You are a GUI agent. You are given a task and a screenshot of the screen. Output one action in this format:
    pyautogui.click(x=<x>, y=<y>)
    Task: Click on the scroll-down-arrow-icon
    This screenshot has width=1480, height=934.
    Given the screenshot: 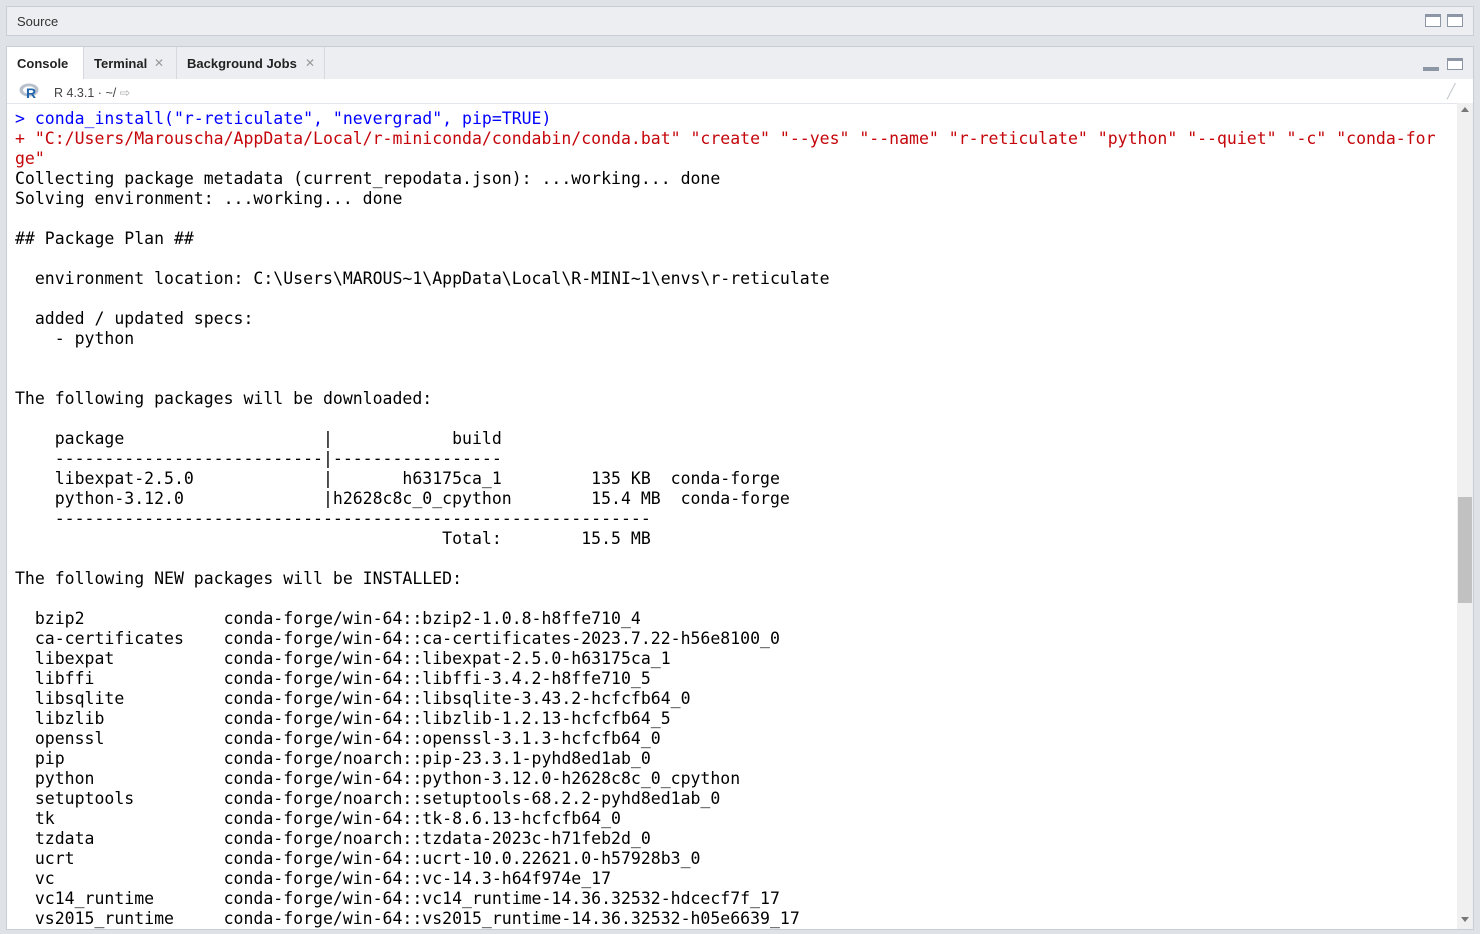 What is the action you would take?
    pyautogui.click(x=1465, y=919)
    